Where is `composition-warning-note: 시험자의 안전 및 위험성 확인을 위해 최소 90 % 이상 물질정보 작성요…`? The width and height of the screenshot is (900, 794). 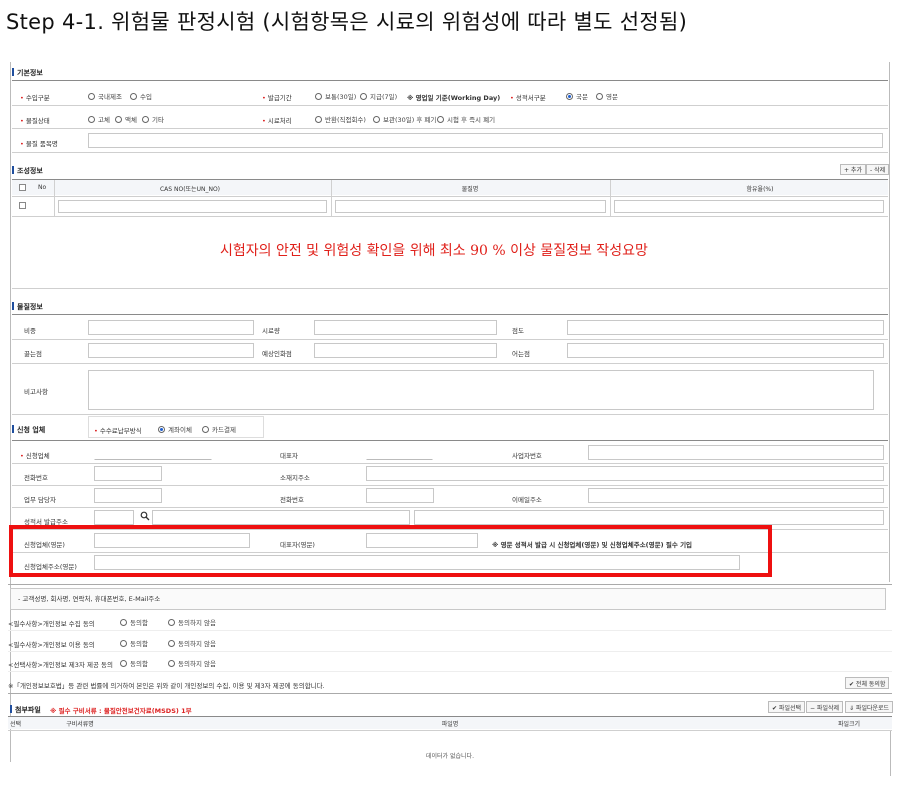 composition-warning-note: 시험자의 안전 및 위험성 확인을 위해 최소 90 % 이상 물질정보 작성요… is located at coordinates (434, 251).